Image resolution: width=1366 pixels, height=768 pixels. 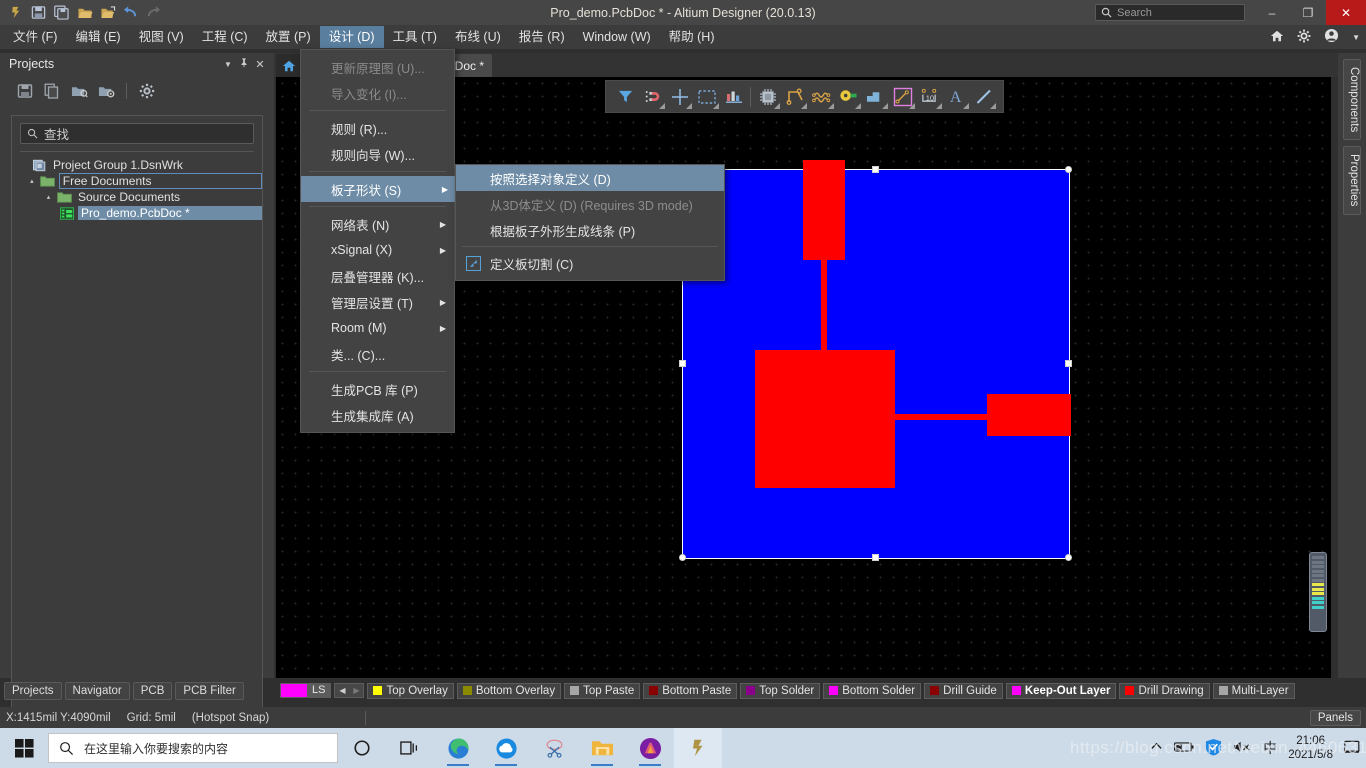 I want to click on app-purple-icon, so click(x=650, y=748).